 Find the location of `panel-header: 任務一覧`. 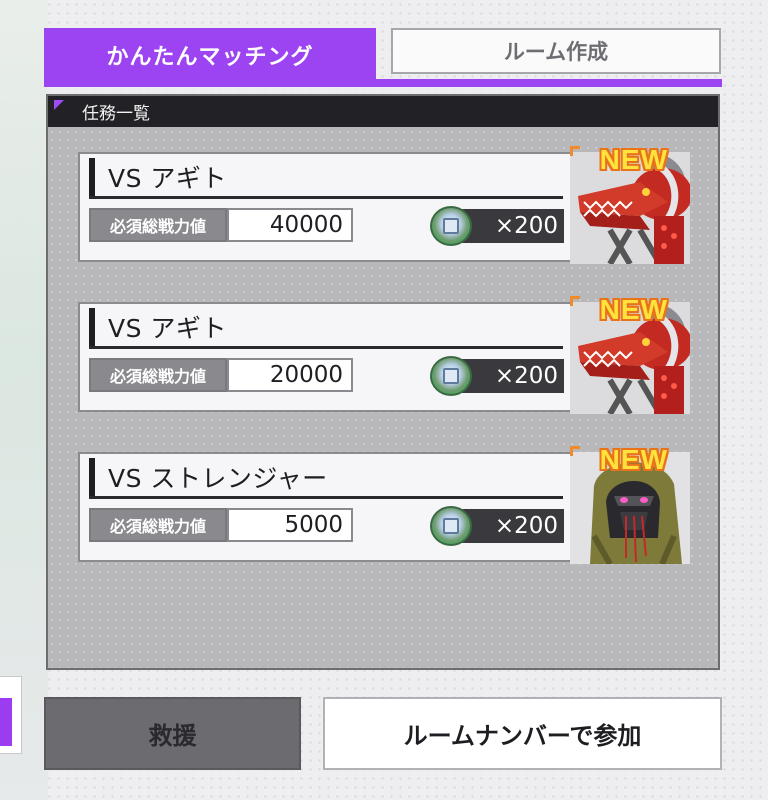

panel-header: 任務一覧 is located at coordinates (383, 111).